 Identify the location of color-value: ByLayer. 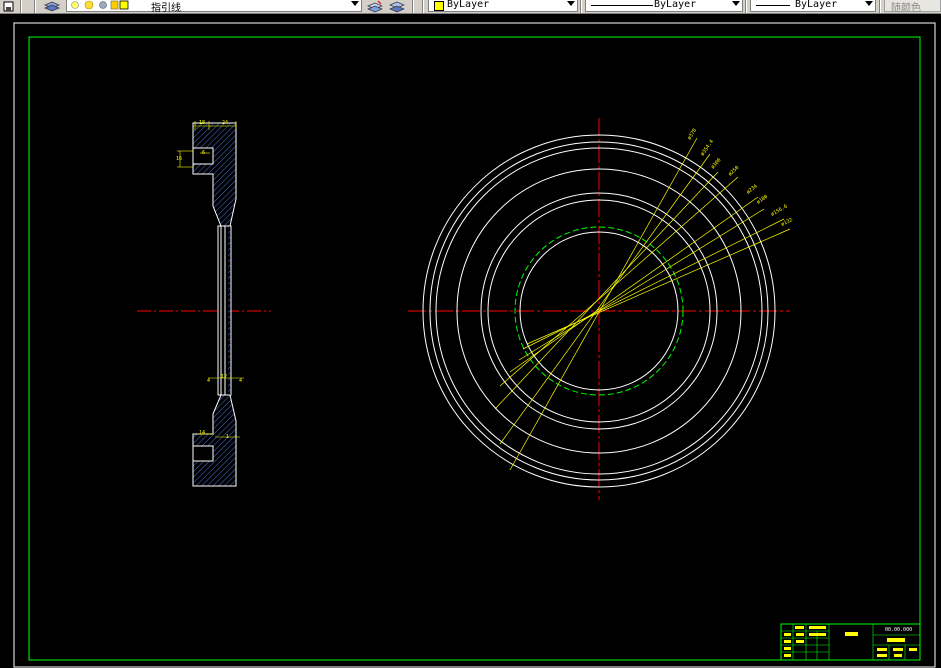
(468, 5).